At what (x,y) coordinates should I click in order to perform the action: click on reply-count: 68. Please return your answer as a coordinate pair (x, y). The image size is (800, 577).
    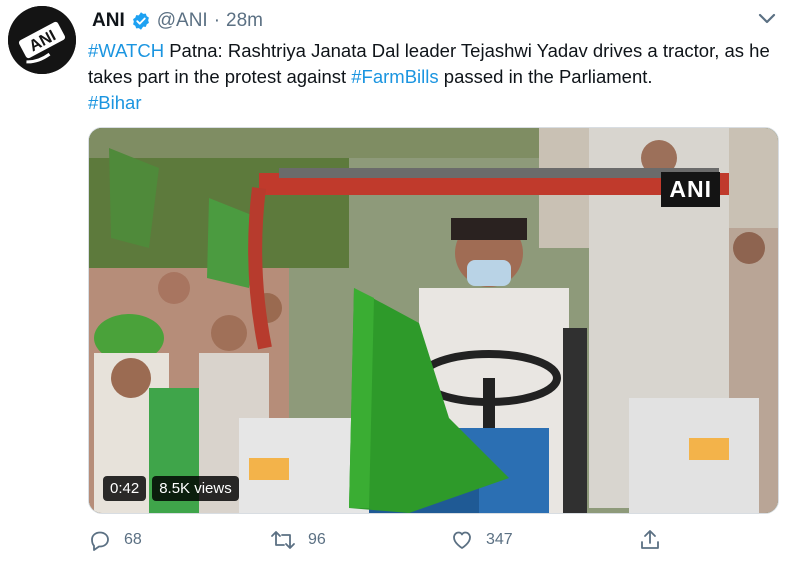
    Looking at the image, I should click on (133, 539).